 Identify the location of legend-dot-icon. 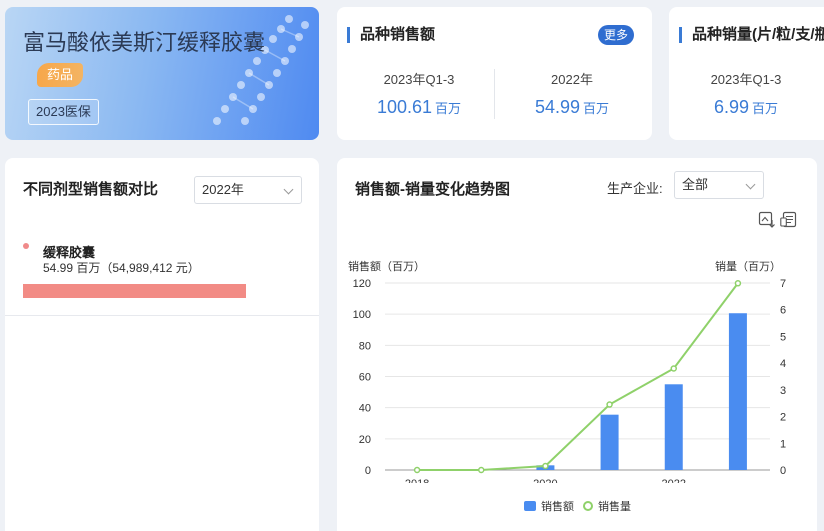
(26, 246).